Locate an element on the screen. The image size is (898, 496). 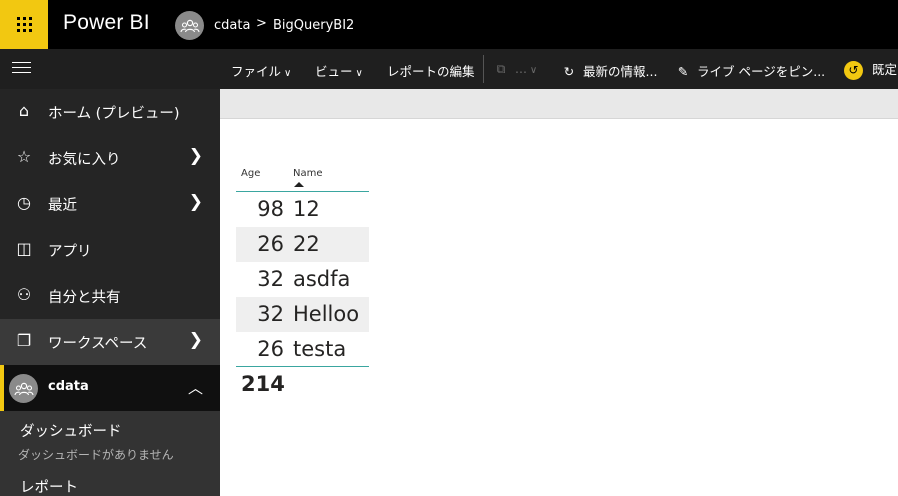
table-row: 26 testa is located at coordinates (302, 349).